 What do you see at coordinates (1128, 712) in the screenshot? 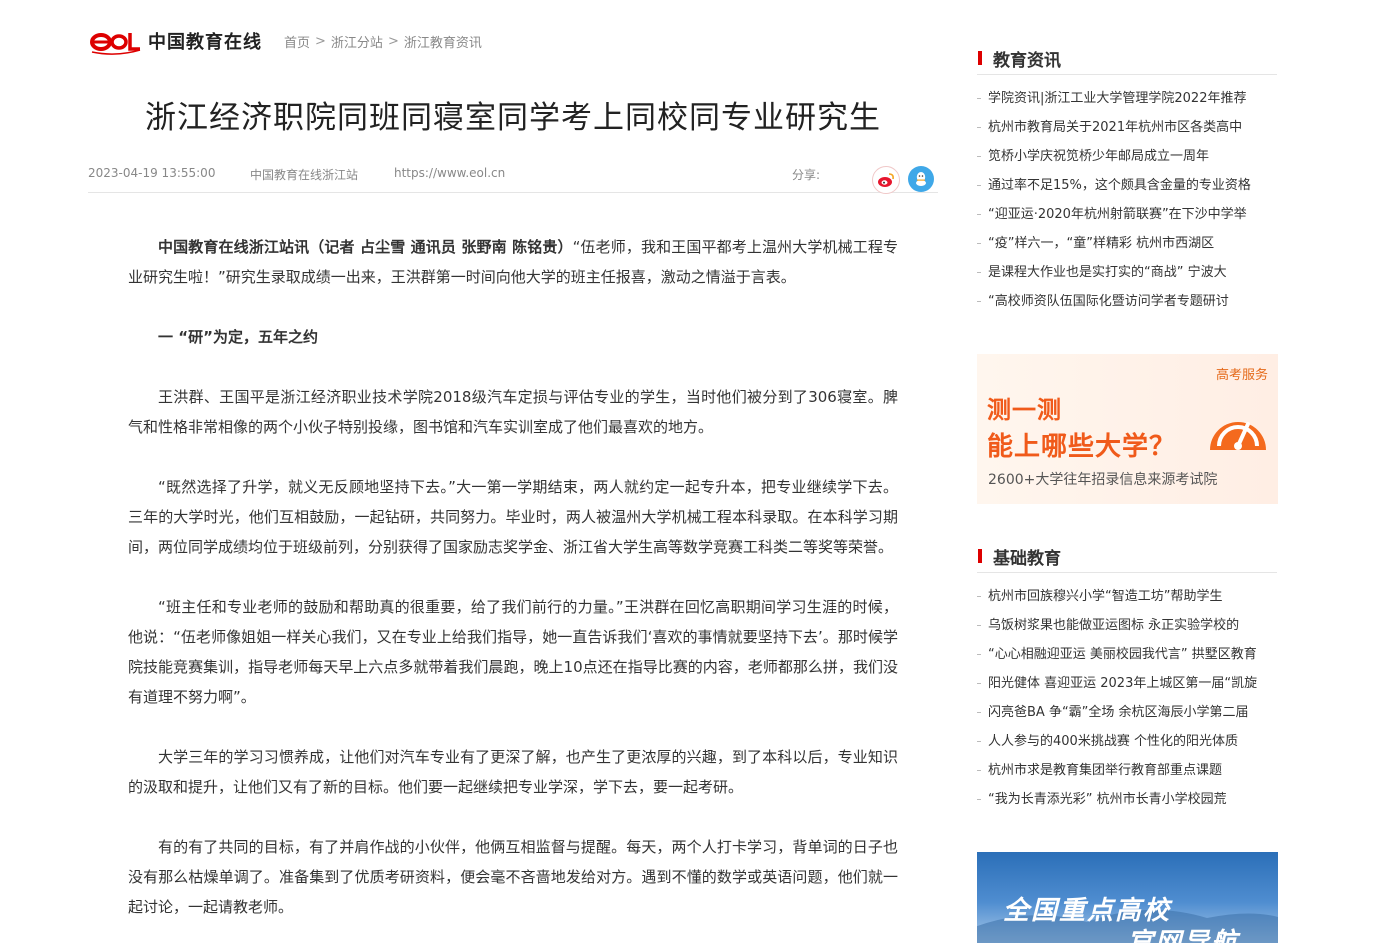
I see `list-item: 闪亮爸BA 争“霸”全场 余杭区海辰小学第二届` at bounding box center [1128, 712].